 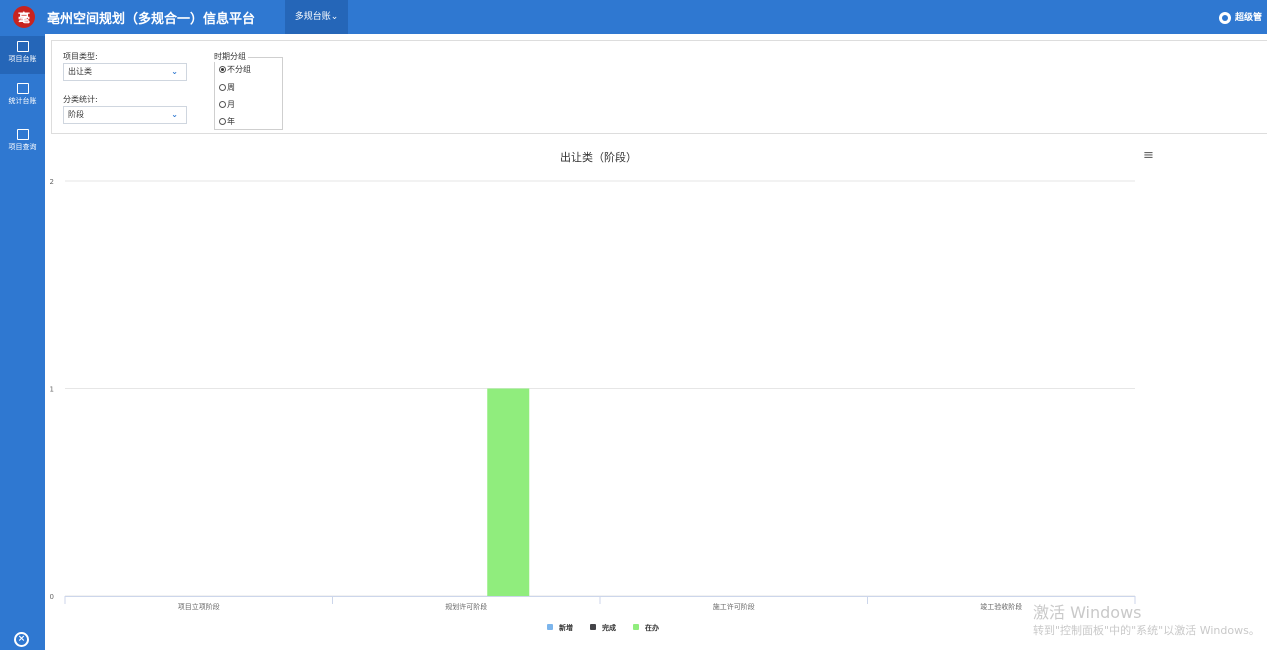 I want to click on legend-label: 完成, so click(x=609, y=627).